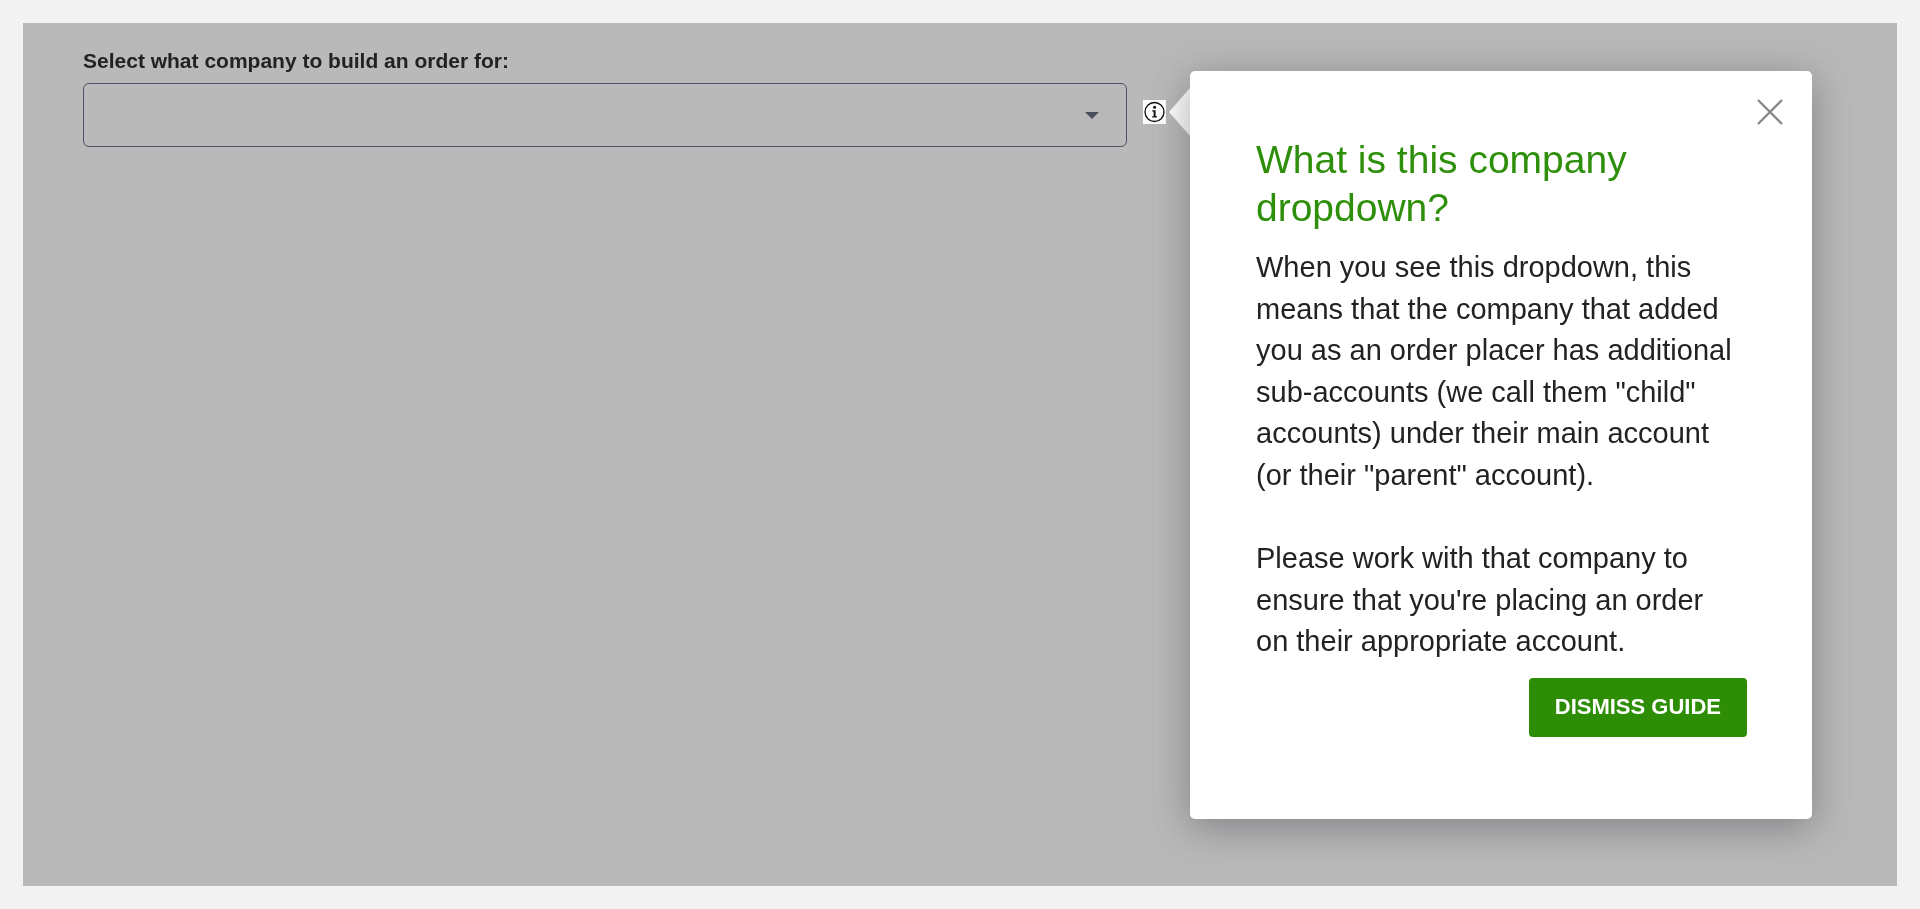  I want to click on info-icon, so click(1154, 112).